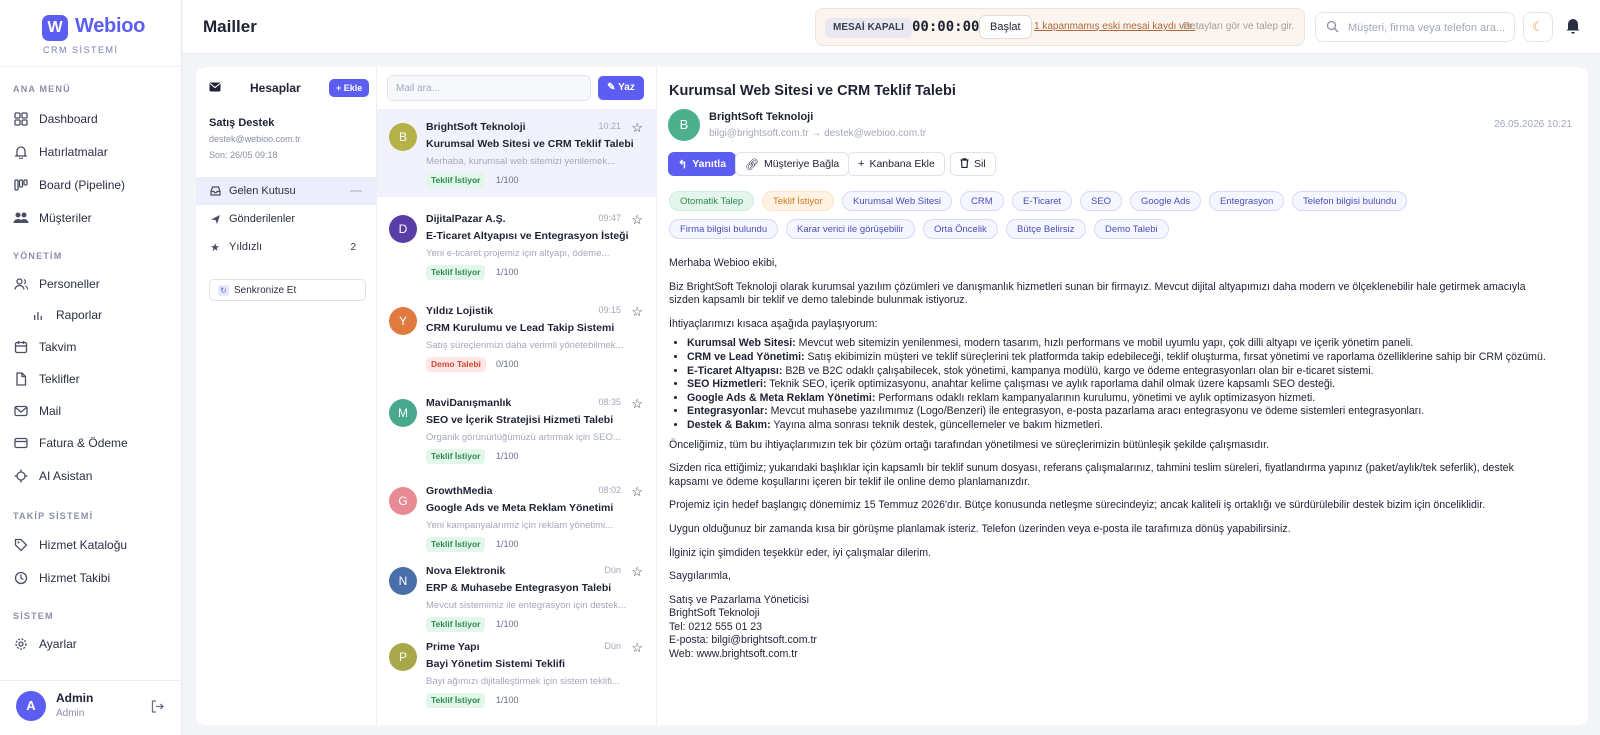 This screenshot has width=1600, height=735. What do you see at coordinates (1005, 27) in the screenshot?
I see `start-shift-button: Başlat` at bounding box center [1005, 27].